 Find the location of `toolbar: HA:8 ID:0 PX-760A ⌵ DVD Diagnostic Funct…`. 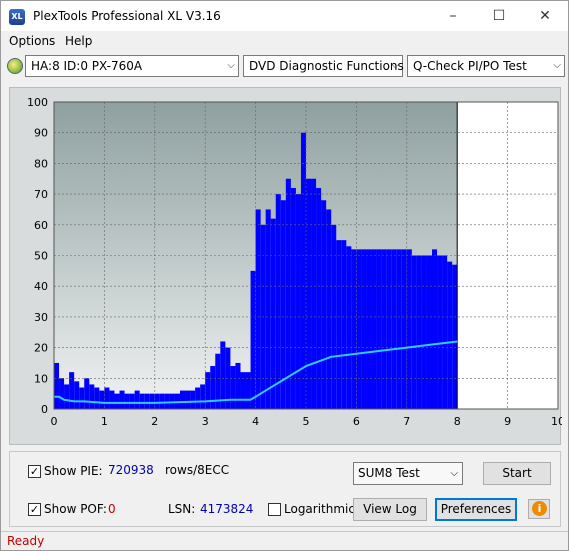

toolbar: HA:8 ID:0 PX-760A ⌵ DVD Diagnostic Funct… is located at coordinates (284, 66).